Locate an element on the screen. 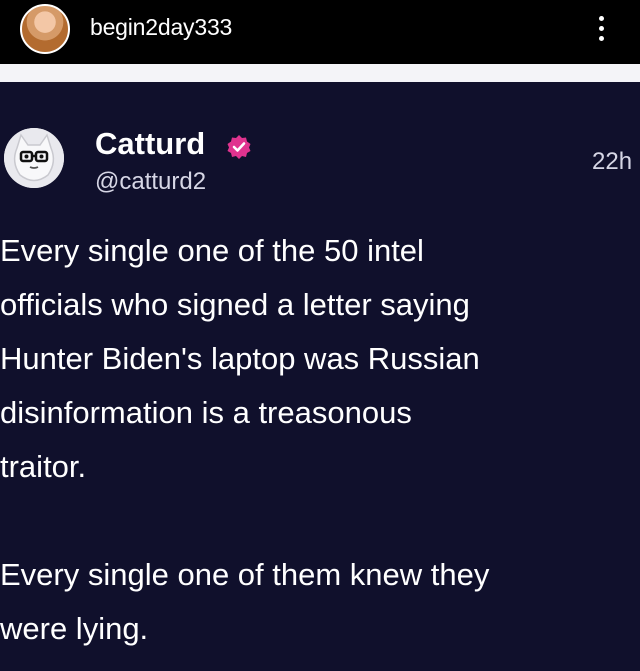 The height and width of the screenshot is (671, 640). author-avatar is located at coordinates (34, 158).